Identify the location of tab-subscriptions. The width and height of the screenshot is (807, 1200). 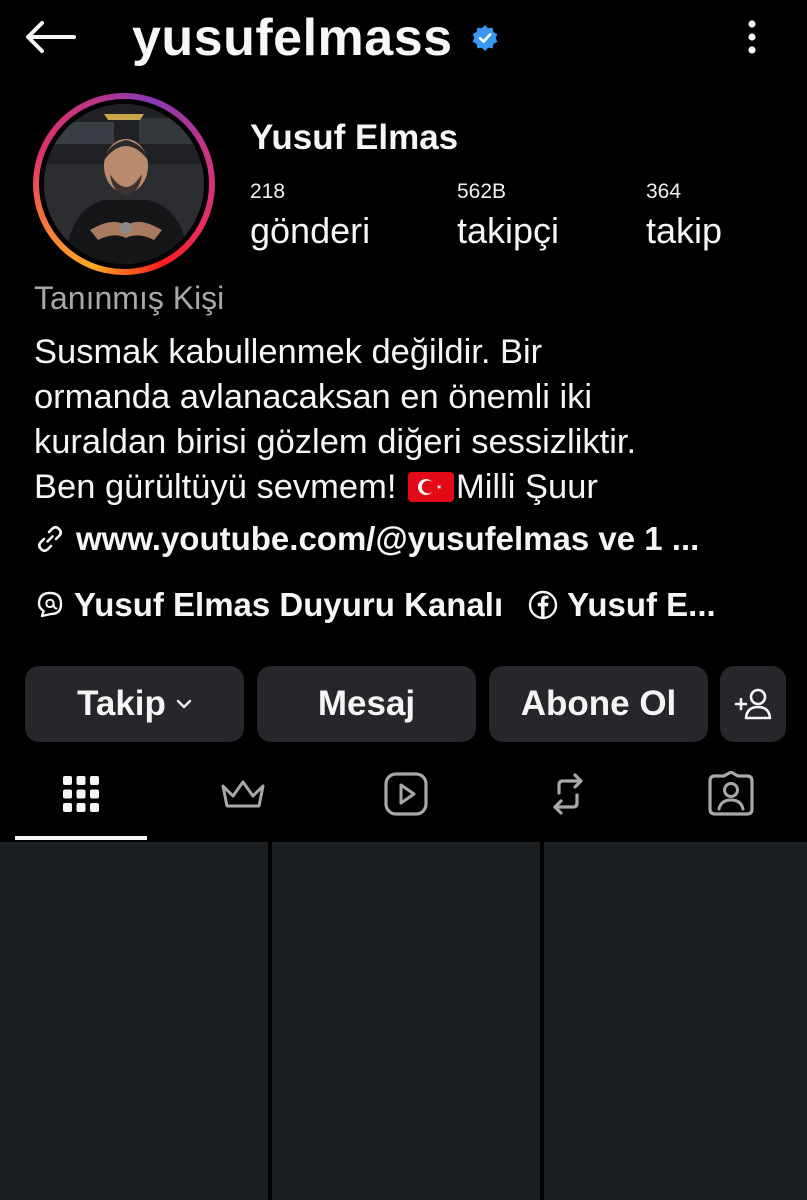
(243, 794).